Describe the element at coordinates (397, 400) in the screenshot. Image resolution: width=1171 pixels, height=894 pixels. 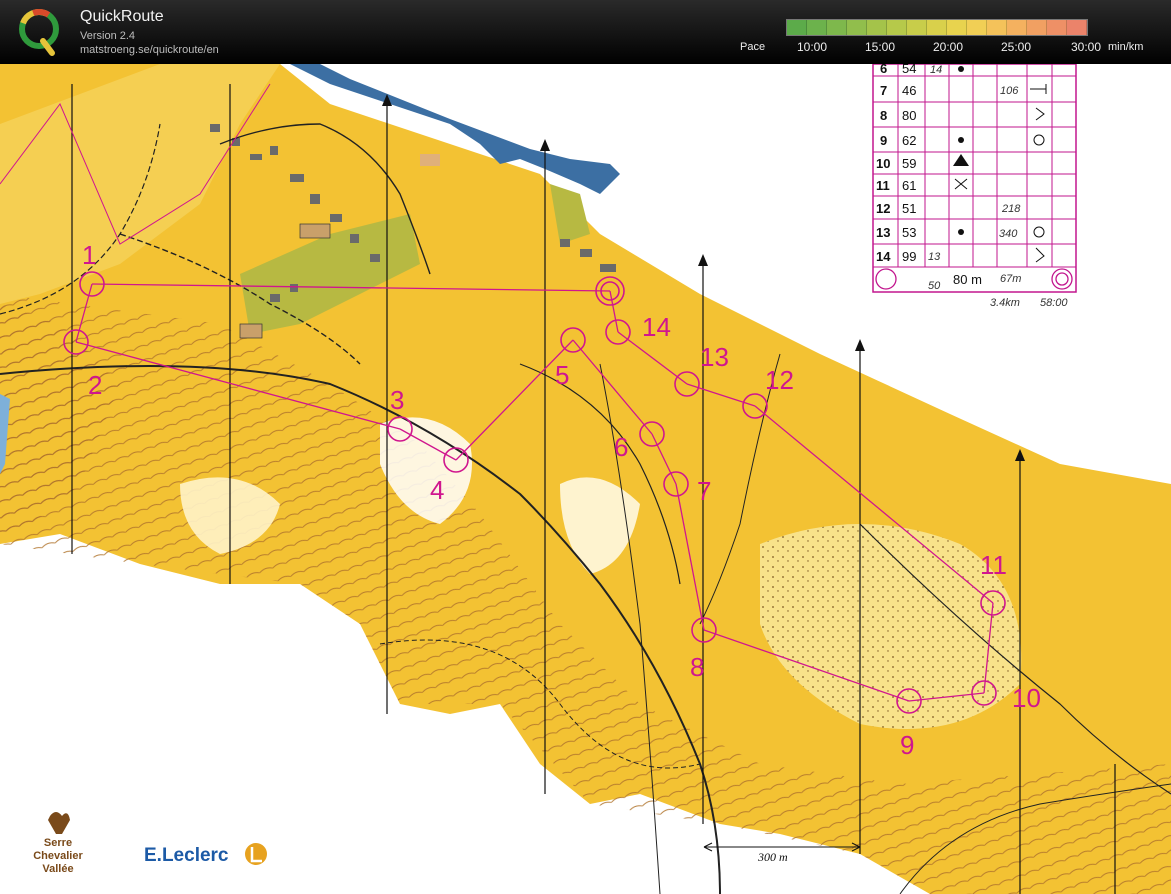
I see `control-number: 3` at that location.